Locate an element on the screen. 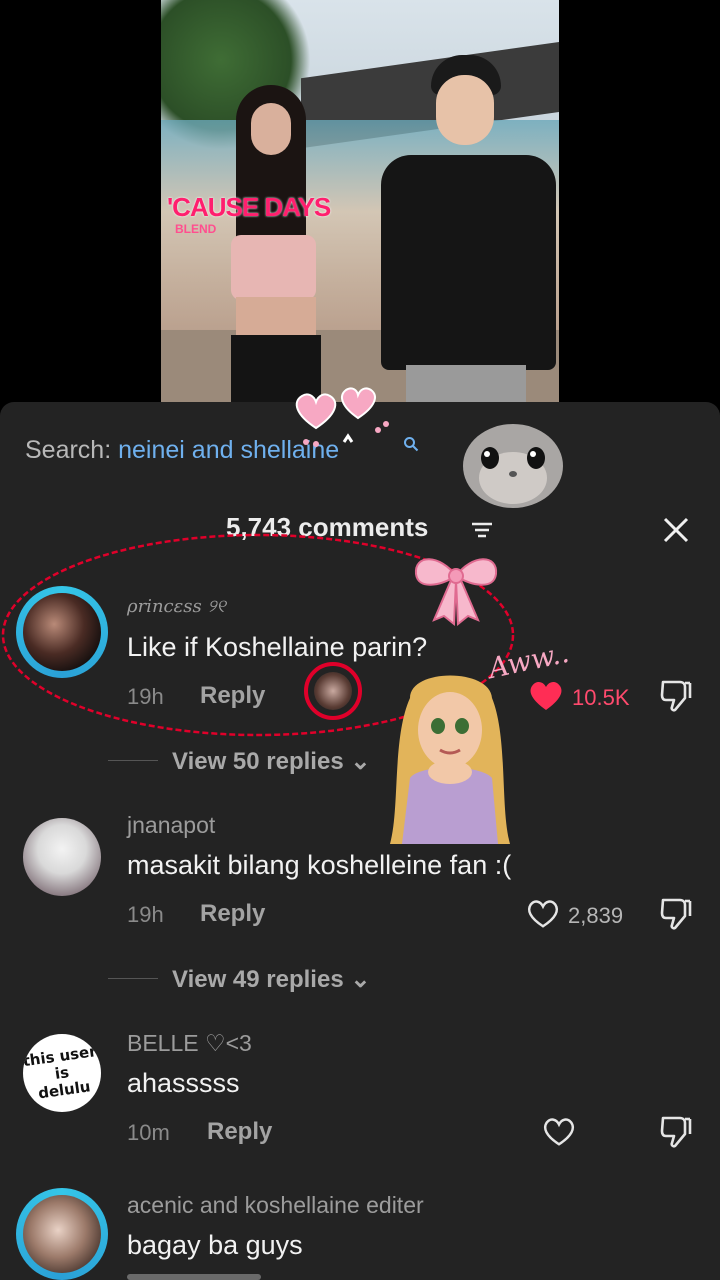  hearts-sticker is located at coordinates (342, 417).